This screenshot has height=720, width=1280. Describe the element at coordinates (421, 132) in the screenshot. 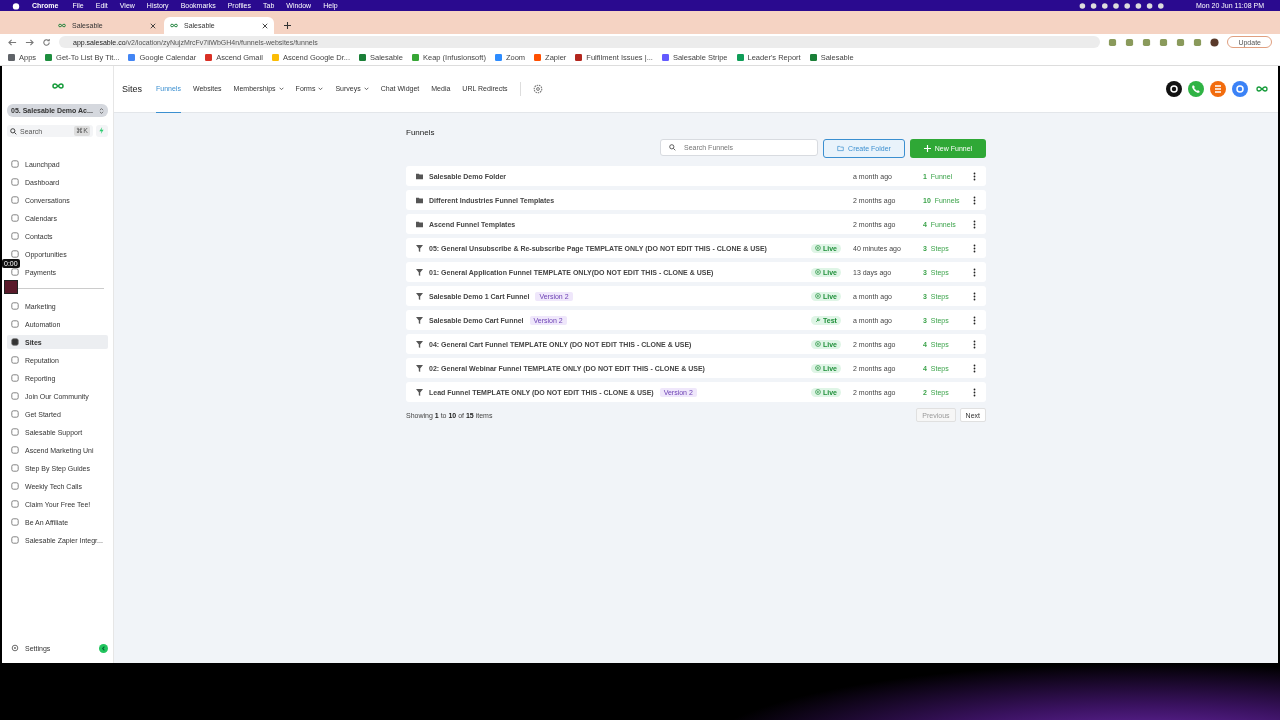

I see `section-title: Funnels` at that location.